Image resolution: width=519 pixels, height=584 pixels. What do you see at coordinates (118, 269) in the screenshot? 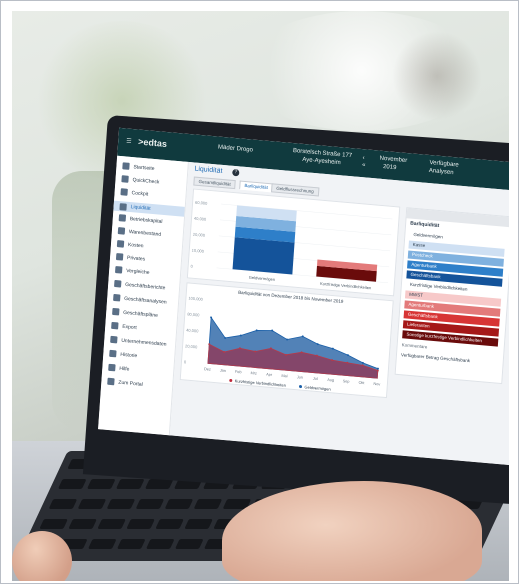
I see `compare-icon` at bounding box center [118, 269].